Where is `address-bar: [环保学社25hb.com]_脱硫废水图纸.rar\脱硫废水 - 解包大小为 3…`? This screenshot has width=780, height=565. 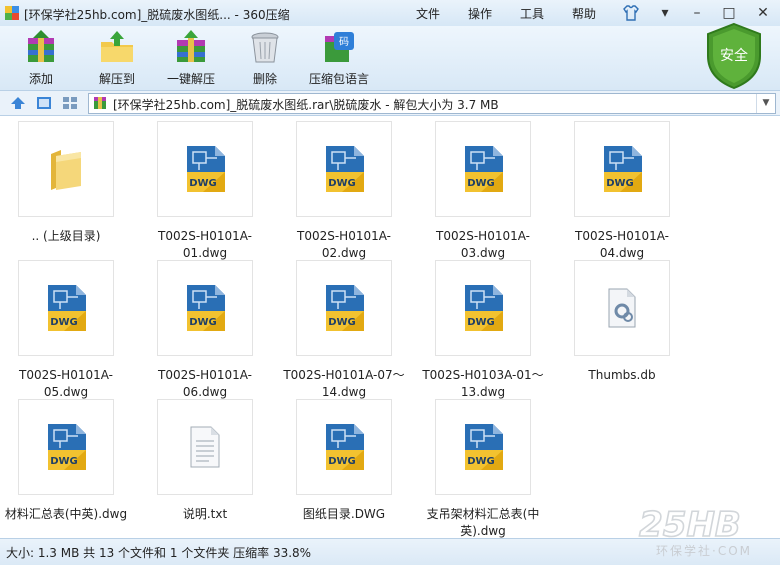
address-bar: [环保学社25hb.com]_脱硫废水图纸.rar\脱硫废水 - 解包大小为 3… is located at coordinates (390, 103).